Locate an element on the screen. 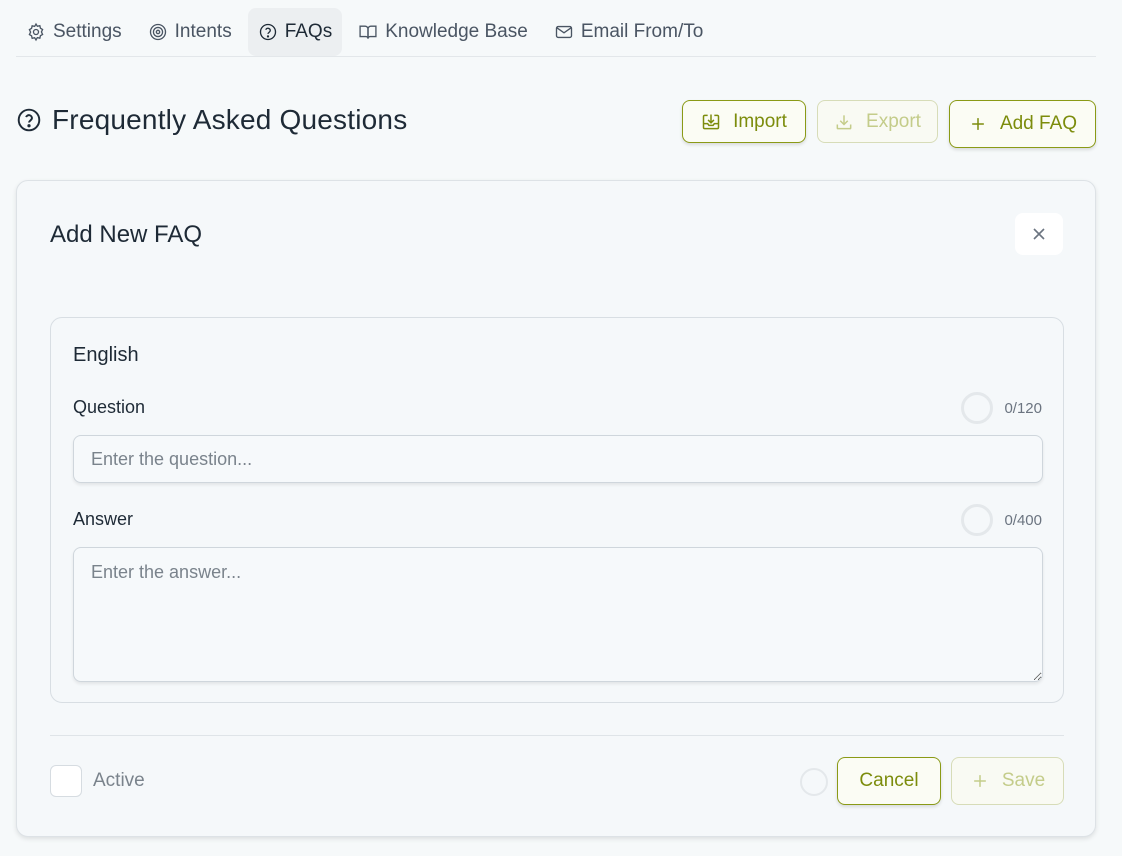 The width and height of the screenshot is (1122, 856). mail-icon is located at coordinates (563, 32).